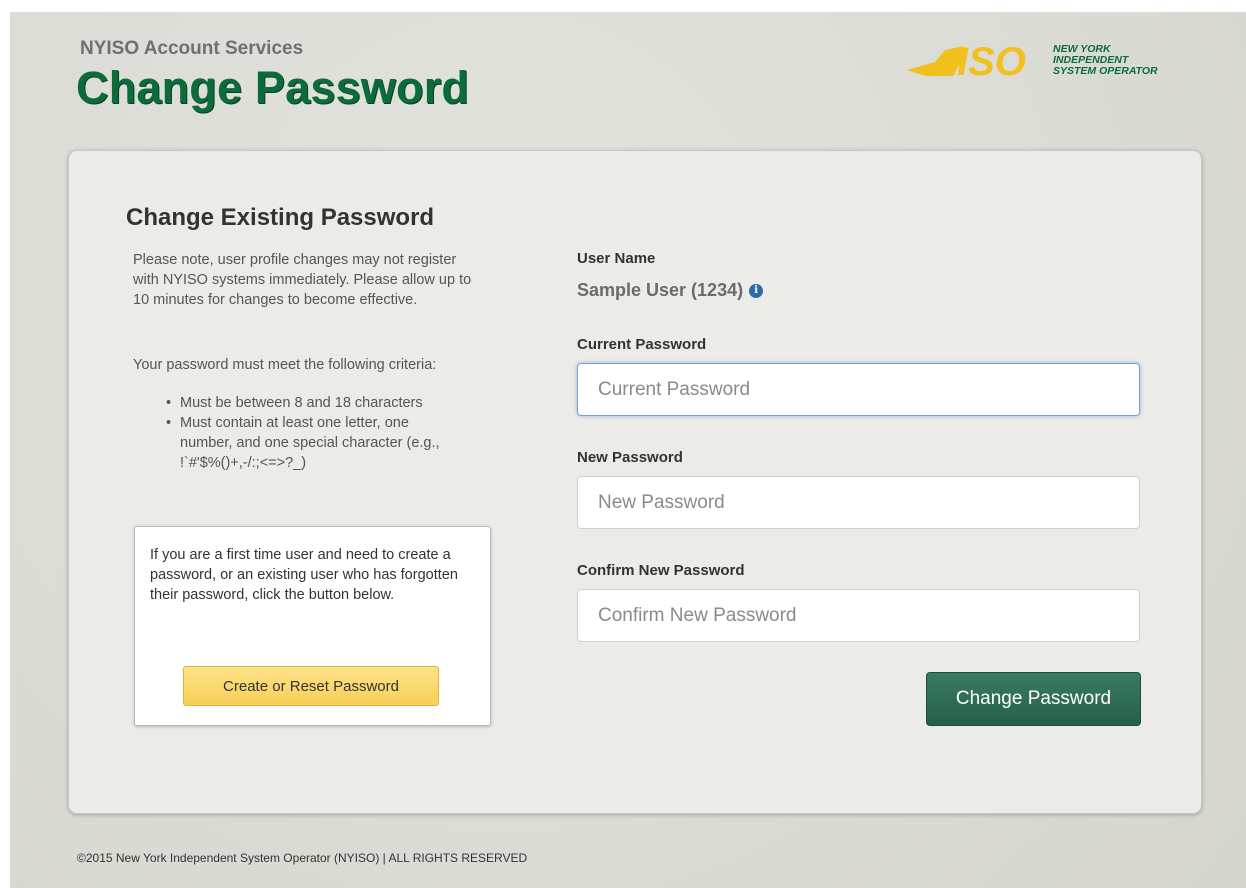 The width and height of the screenshot is (1246, 888). What do you see at coordinates (642, 344) in the screenshot?
I see `current-password-label: Current Password` at bounding box center [642, 344].